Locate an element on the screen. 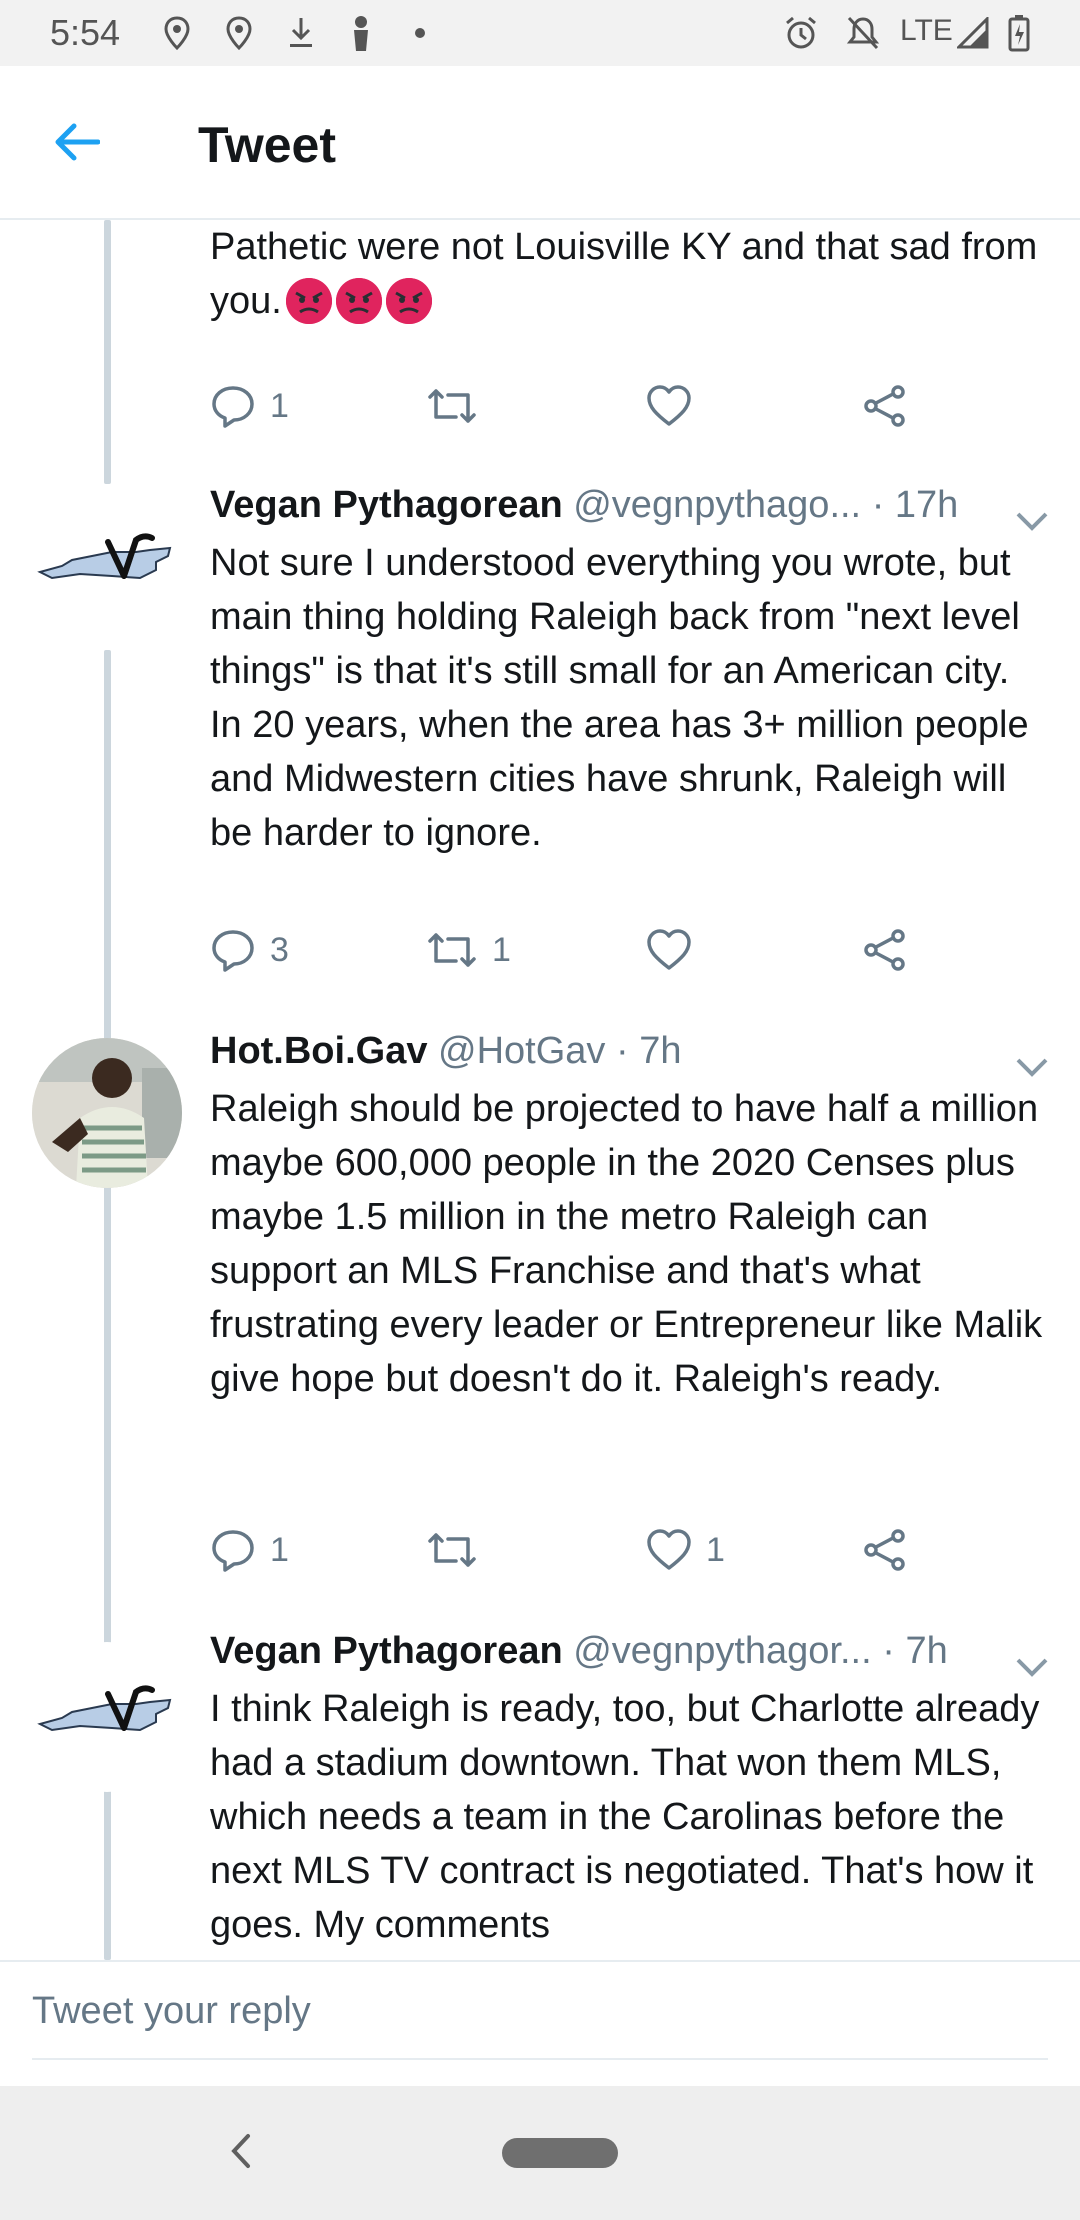 This screenshot has height=2220, width=1080. back-arrow-icon is located at coordinates (76, 142).